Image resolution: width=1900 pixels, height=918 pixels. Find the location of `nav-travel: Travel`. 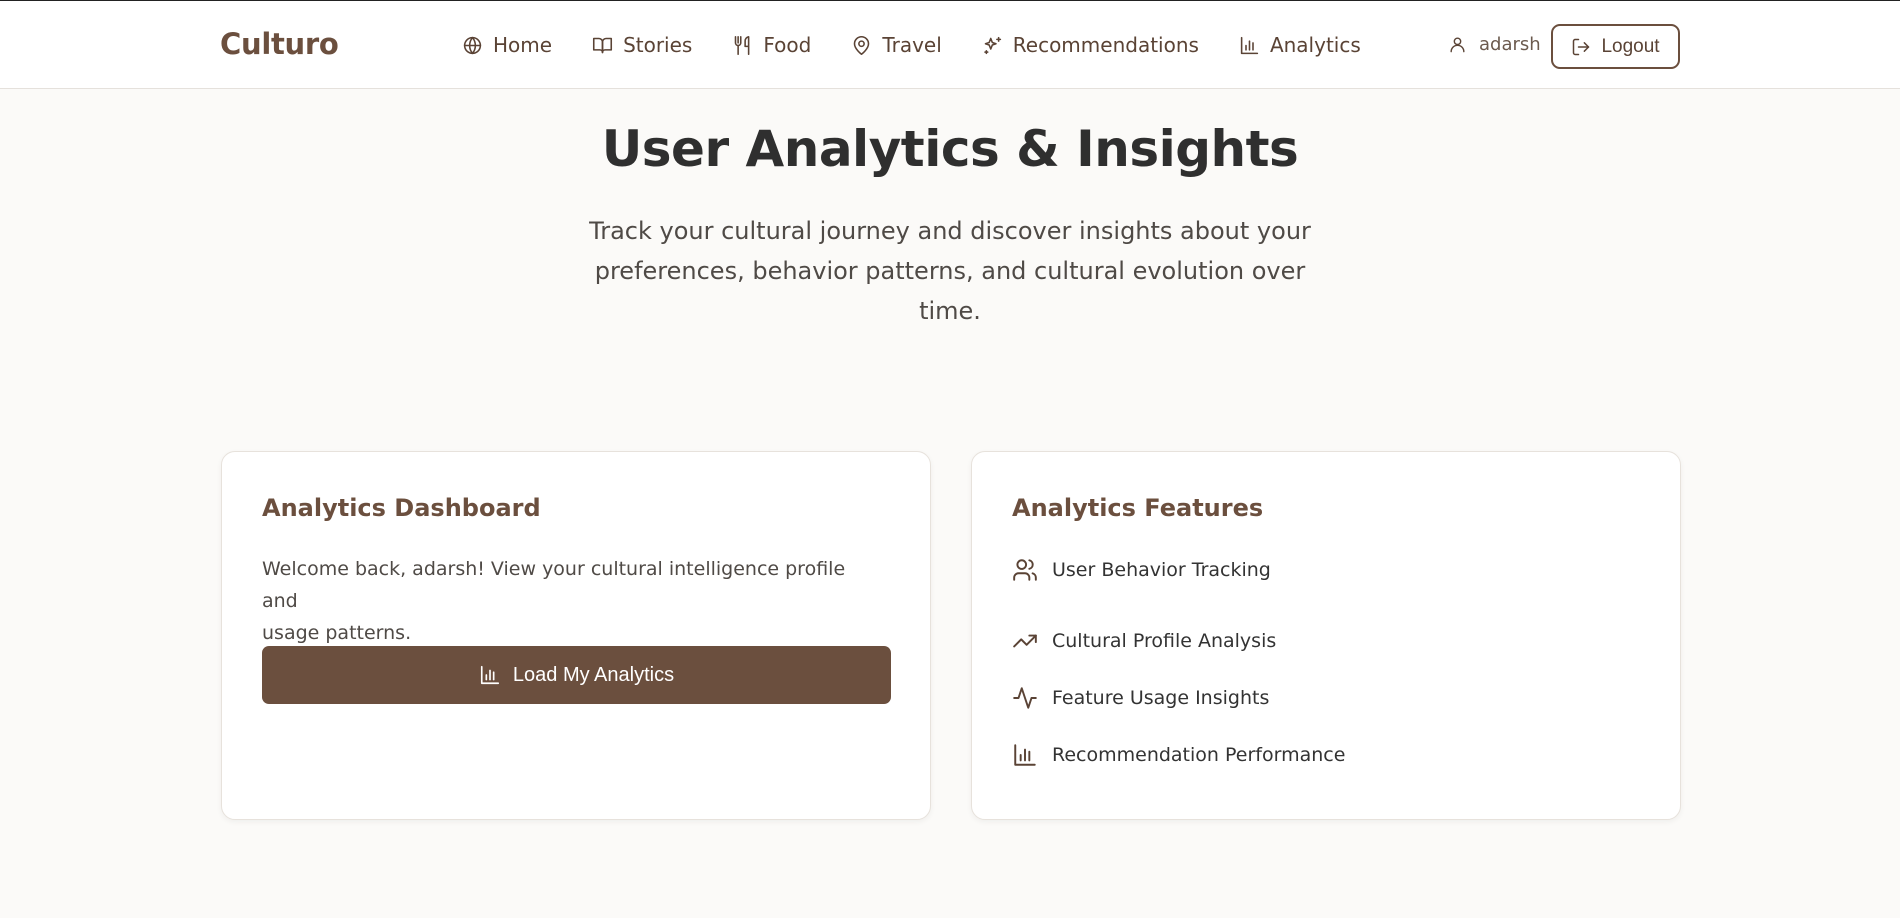

nav-travel: Travel is located at coordinates (896, 45).